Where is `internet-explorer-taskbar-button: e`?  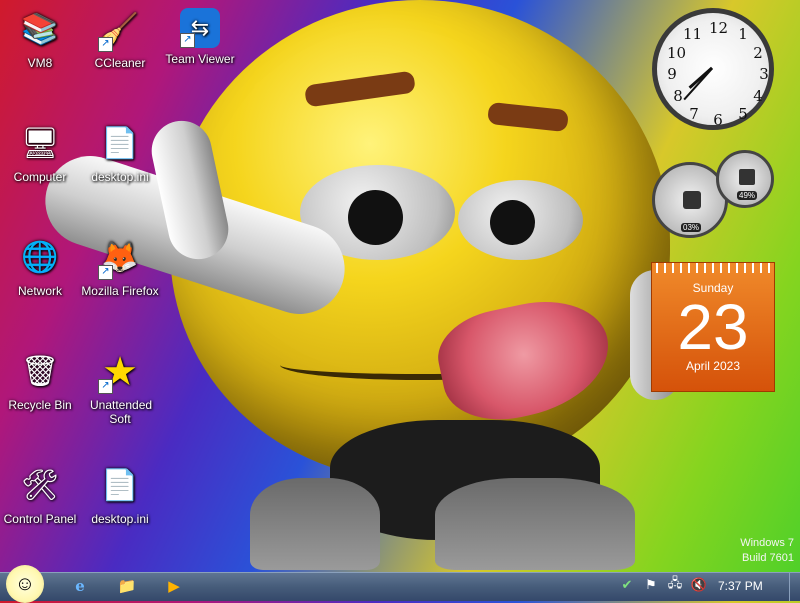
internet-explorer-taskbar-button: e is located at coordinates (80, 586).